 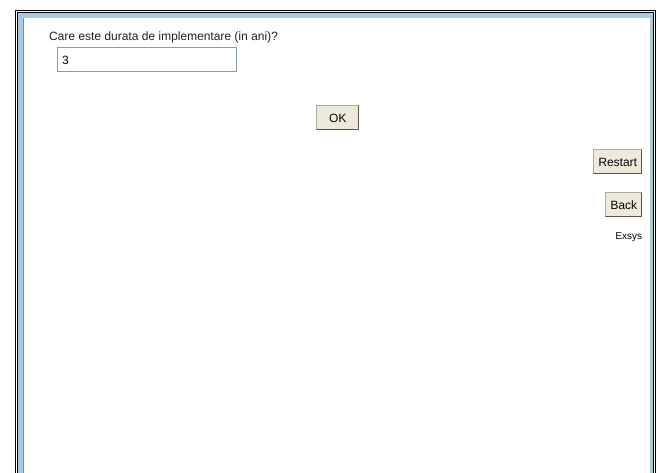 I want to click on ok-button: OK, so click(x=338, y=117).